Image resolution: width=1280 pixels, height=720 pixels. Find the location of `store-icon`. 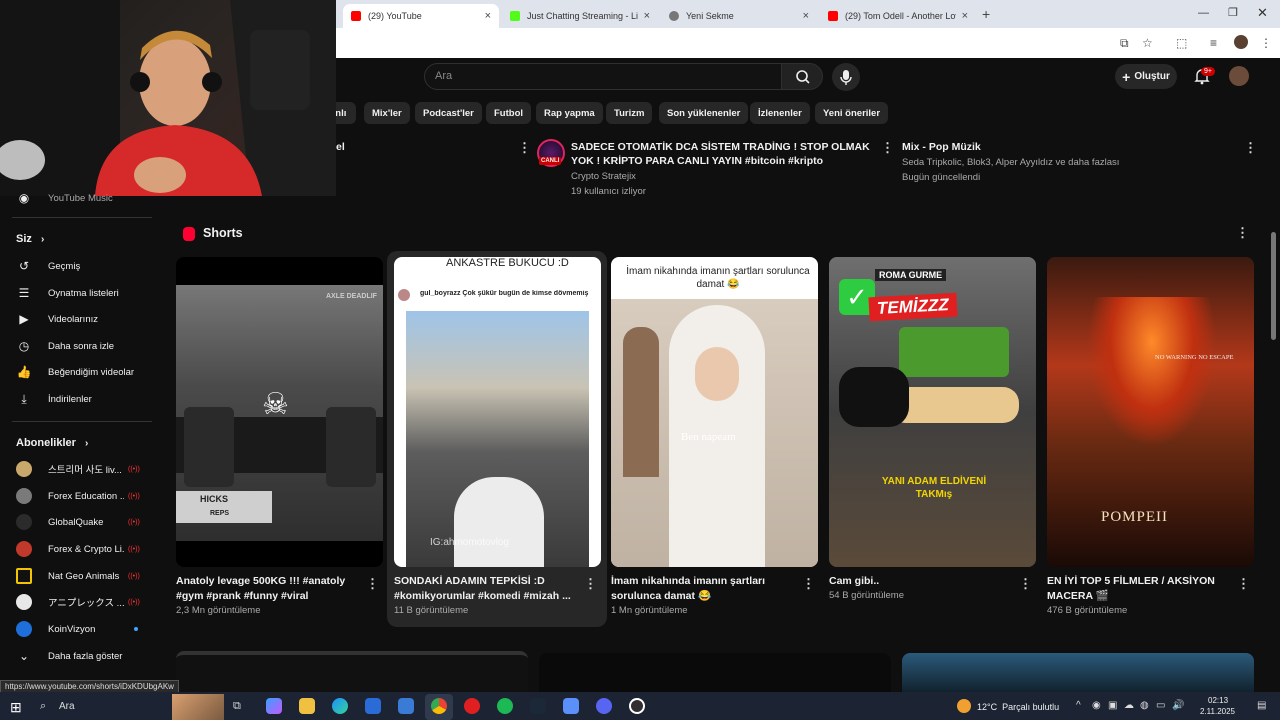

store-icon is located at coordinates (373, 706).